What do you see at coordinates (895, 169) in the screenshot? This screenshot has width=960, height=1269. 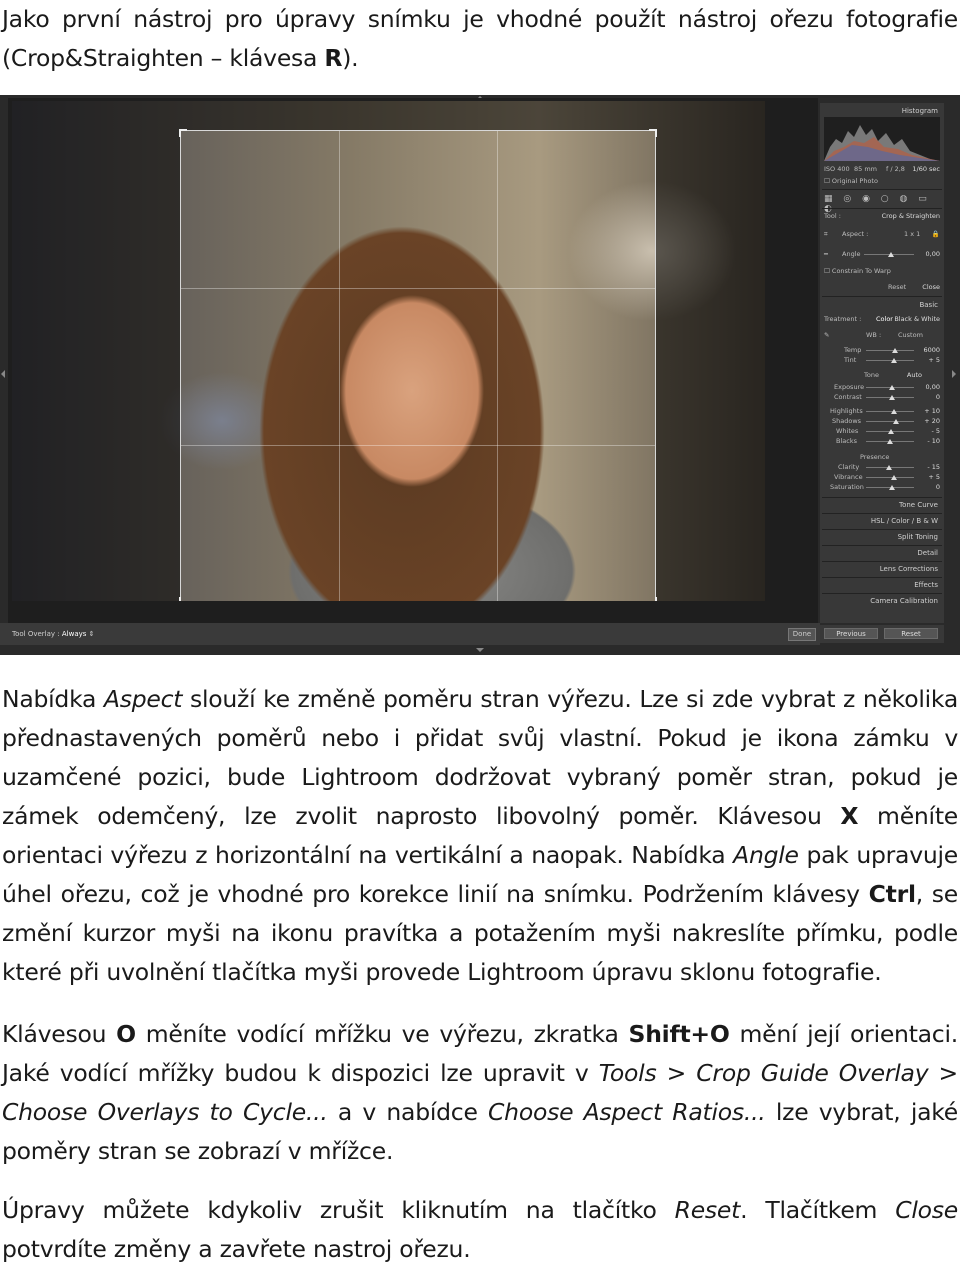 I see `exif-aperture: f / 2,8` at bounding box center [895, 169].